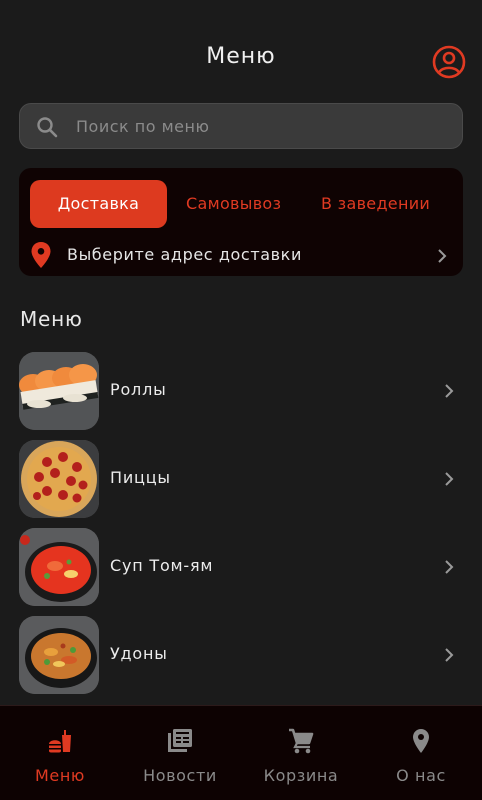 Image resolution: width=482 pixels, height=800 pixels. Describe the element at coordinates (180, 775) in the screenshot. I see `nav-label-news: Новости` at that location.